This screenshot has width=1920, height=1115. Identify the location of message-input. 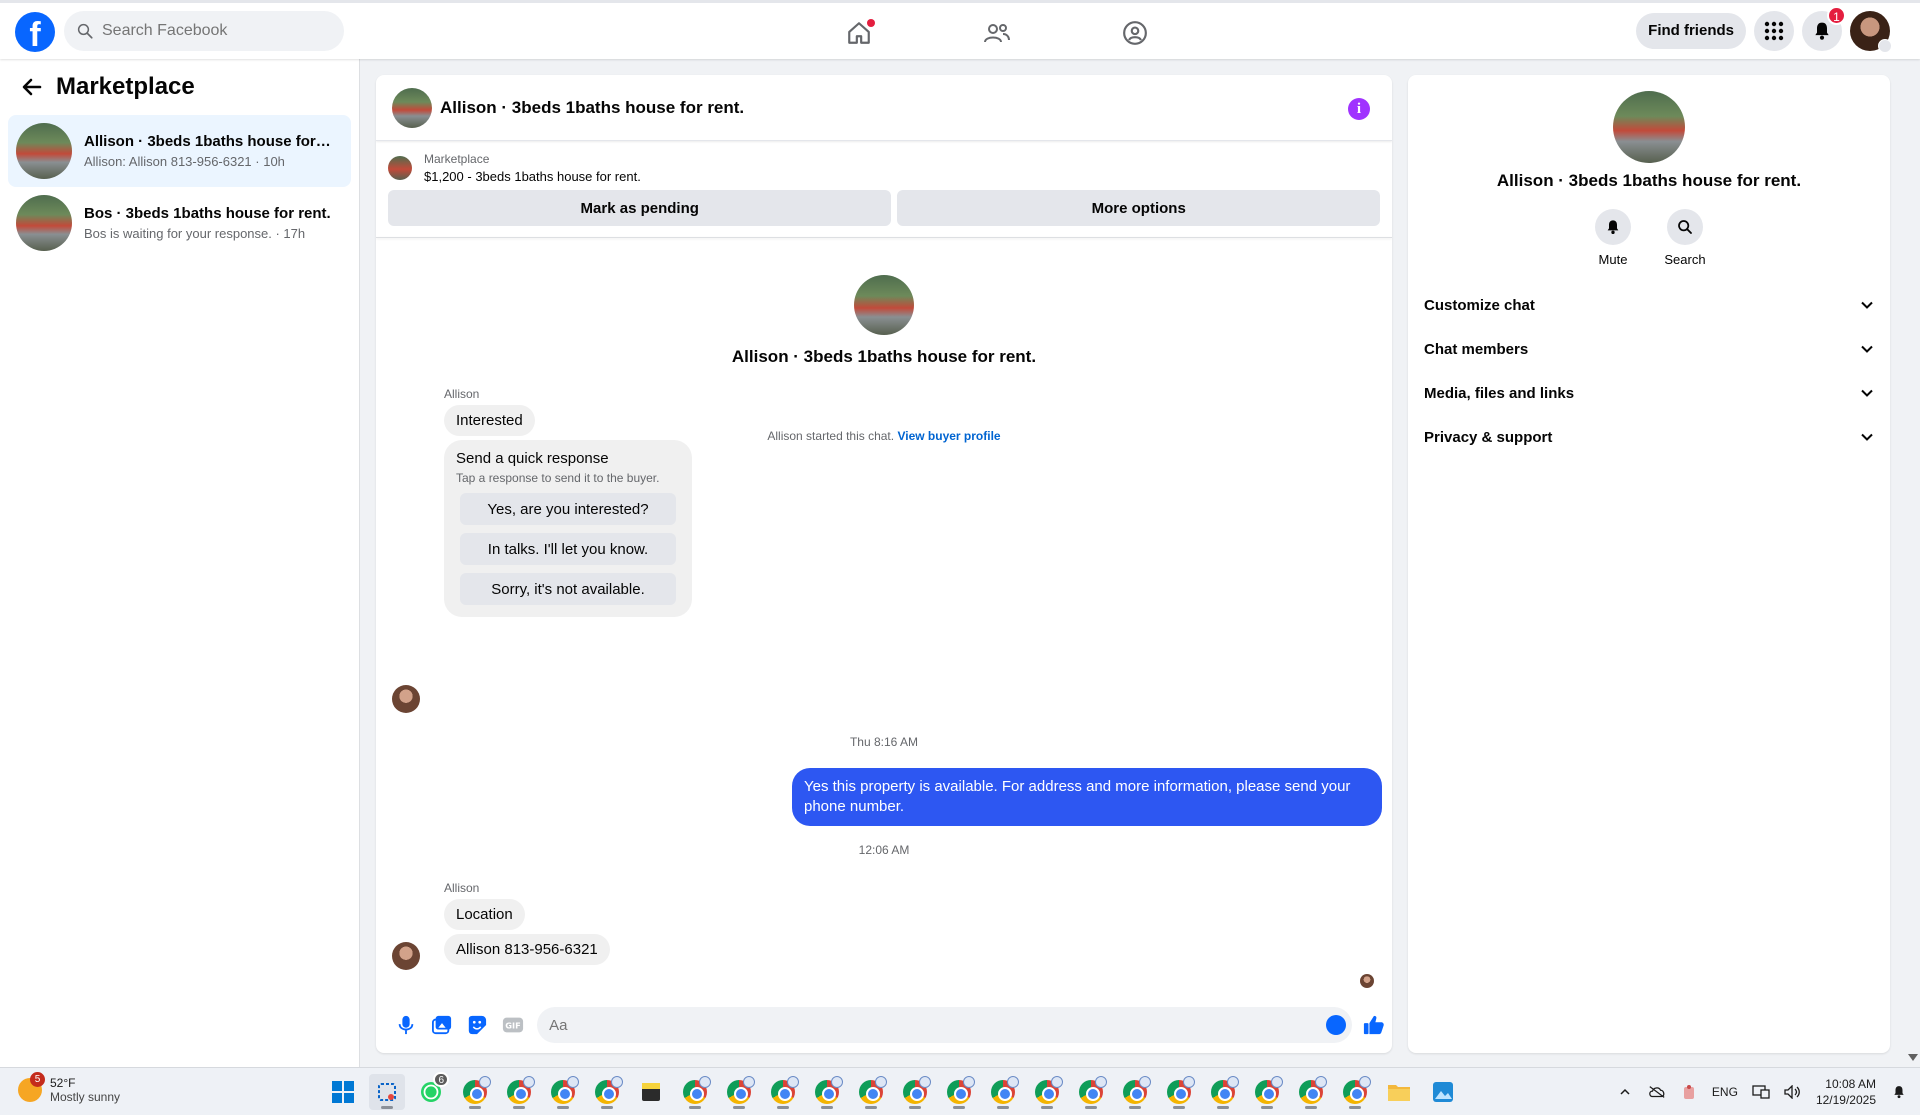
(929, 1025).